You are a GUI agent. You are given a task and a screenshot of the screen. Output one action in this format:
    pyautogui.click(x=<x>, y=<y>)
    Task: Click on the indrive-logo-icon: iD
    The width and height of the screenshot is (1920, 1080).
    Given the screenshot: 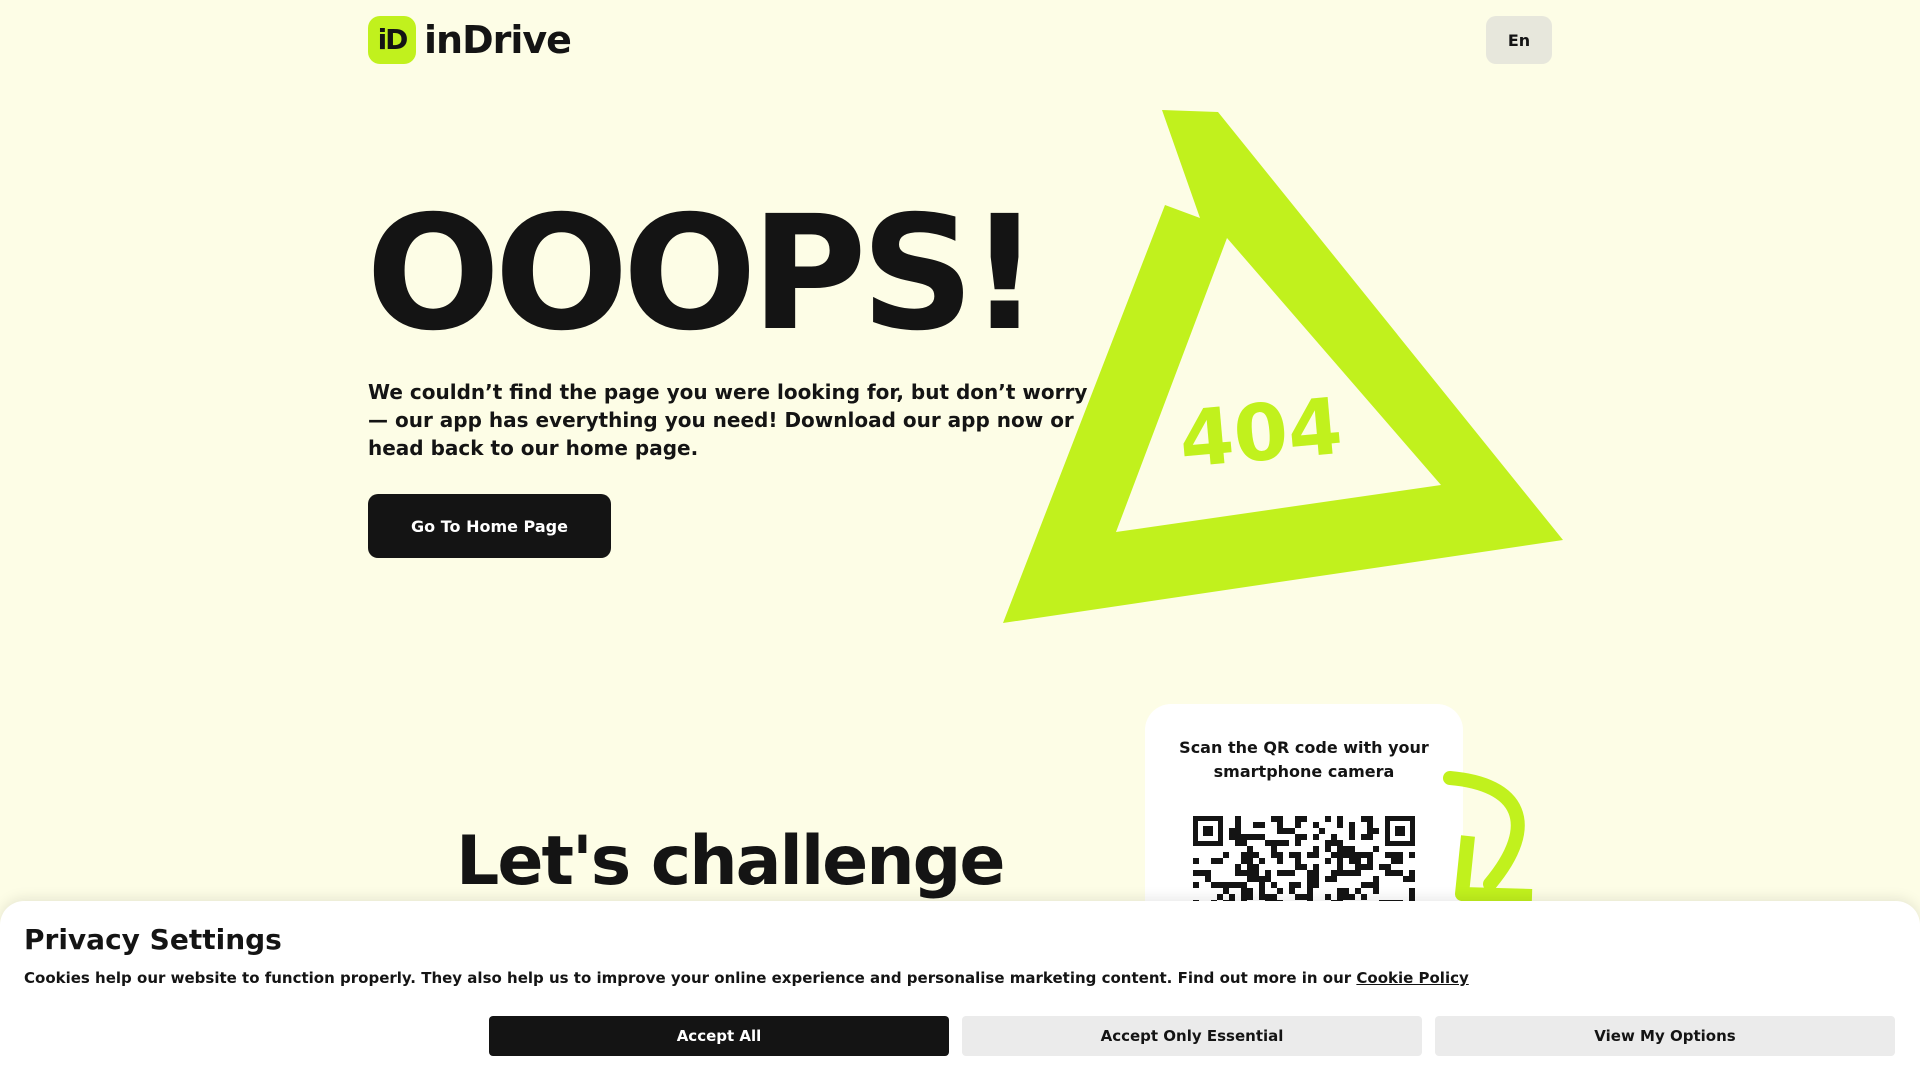 What is the action you would take?
    pyautogui.click(x=392, y=40)
    